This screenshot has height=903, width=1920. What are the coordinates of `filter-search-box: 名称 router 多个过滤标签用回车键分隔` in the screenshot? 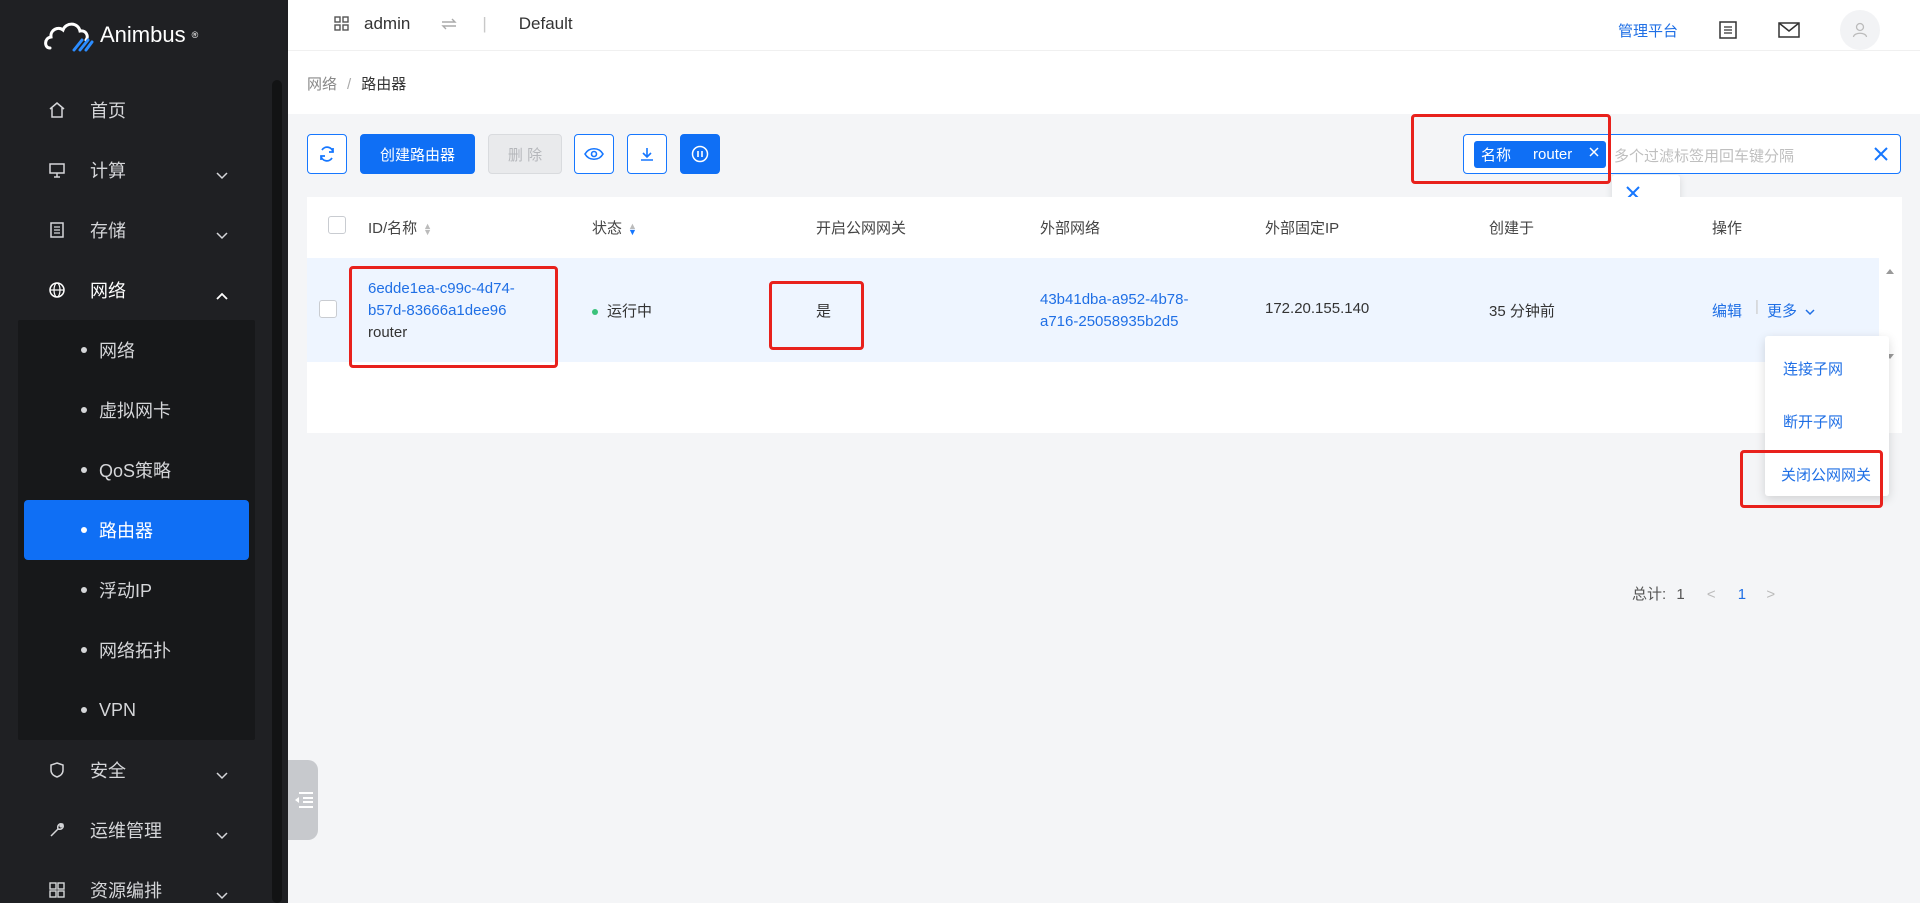 It's located at (1682, 154).